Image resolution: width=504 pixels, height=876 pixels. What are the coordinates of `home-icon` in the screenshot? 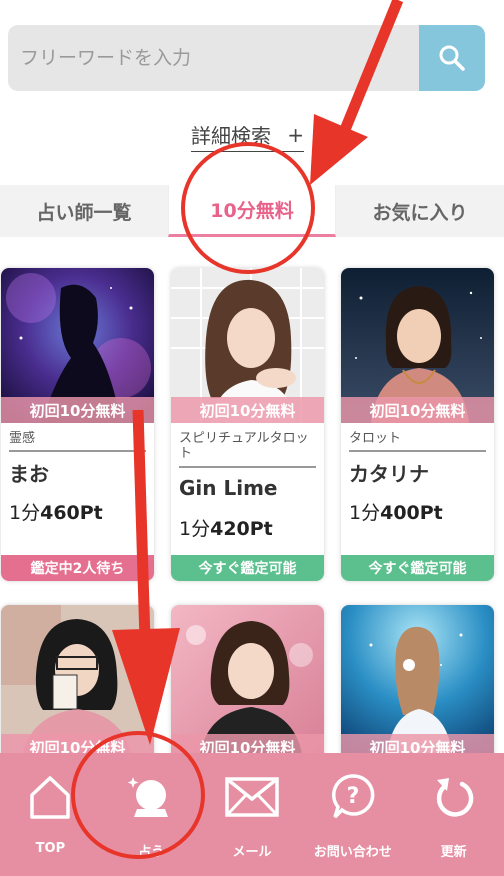 It's located at (50, 797).